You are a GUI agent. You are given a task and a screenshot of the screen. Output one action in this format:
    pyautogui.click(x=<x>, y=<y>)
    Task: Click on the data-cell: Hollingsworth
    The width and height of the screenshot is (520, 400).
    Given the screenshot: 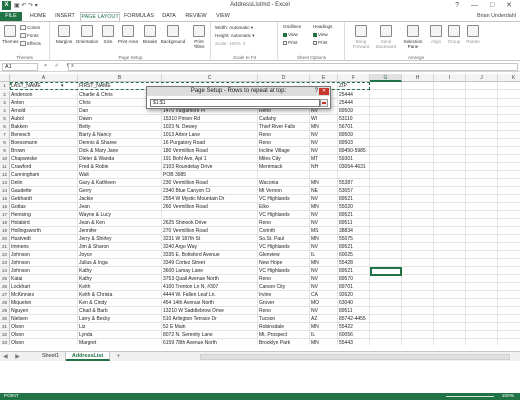 What is the action you would take?
    pyautogui.click(x=44, y=231)
    